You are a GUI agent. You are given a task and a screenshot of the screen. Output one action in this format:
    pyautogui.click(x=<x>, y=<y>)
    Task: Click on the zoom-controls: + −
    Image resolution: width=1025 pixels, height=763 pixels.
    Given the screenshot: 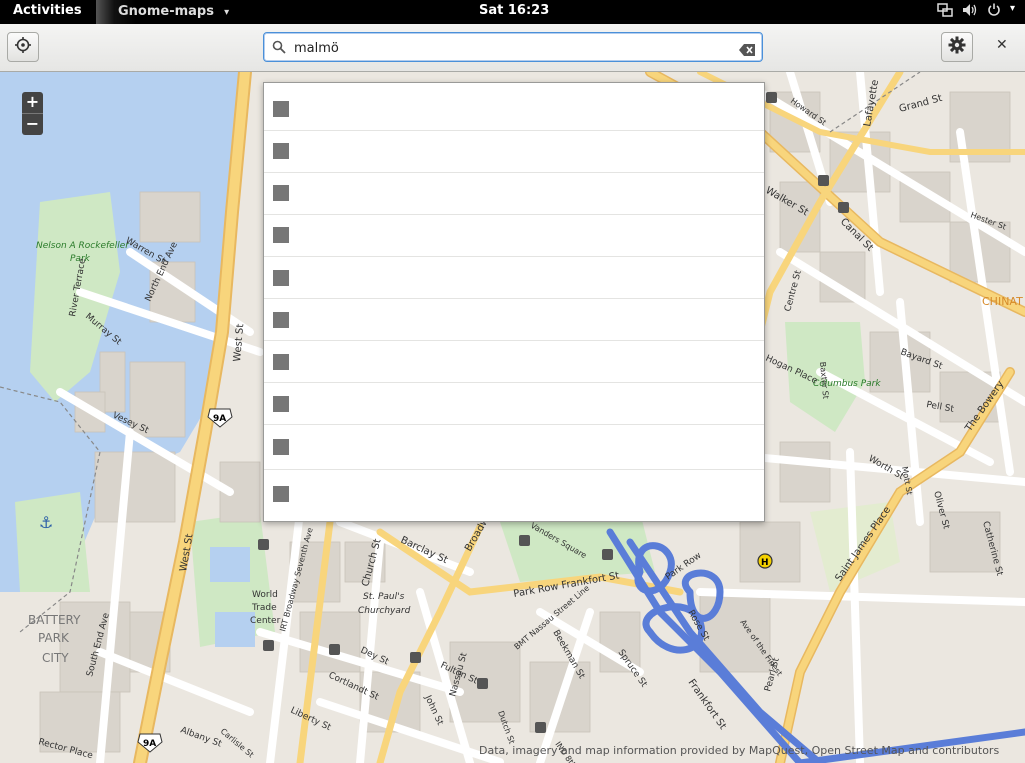 What is the action you would take?
    pyautogui.click(x=32, y=113)
    